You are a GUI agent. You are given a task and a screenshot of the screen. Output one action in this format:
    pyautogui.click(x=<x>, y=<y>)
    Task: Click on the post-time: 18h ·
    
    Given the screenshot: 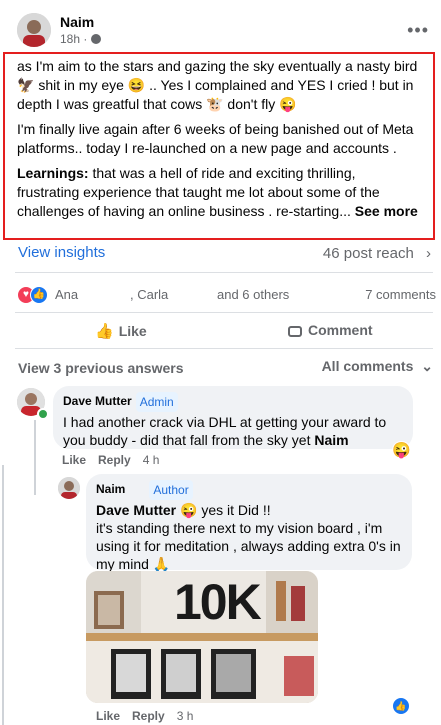 What is the action you would take?
    pyautogui.click(x=80, y=39)
    